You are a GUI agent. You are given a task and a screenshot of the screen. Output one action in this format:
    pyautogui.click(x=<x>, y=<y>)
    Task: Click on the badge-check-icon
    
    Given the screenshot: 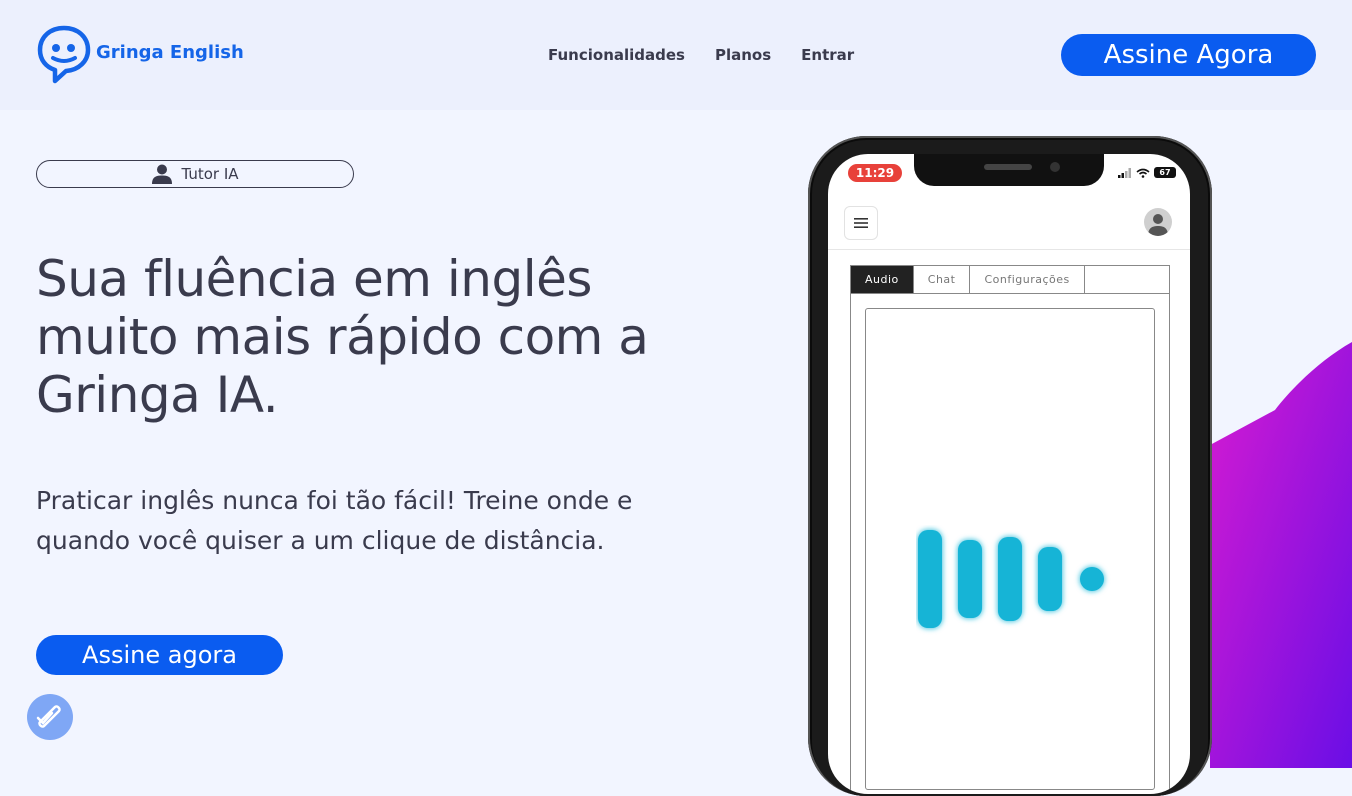 What is the action you would take?
    pyautogui.click(x=48, y=716)
    